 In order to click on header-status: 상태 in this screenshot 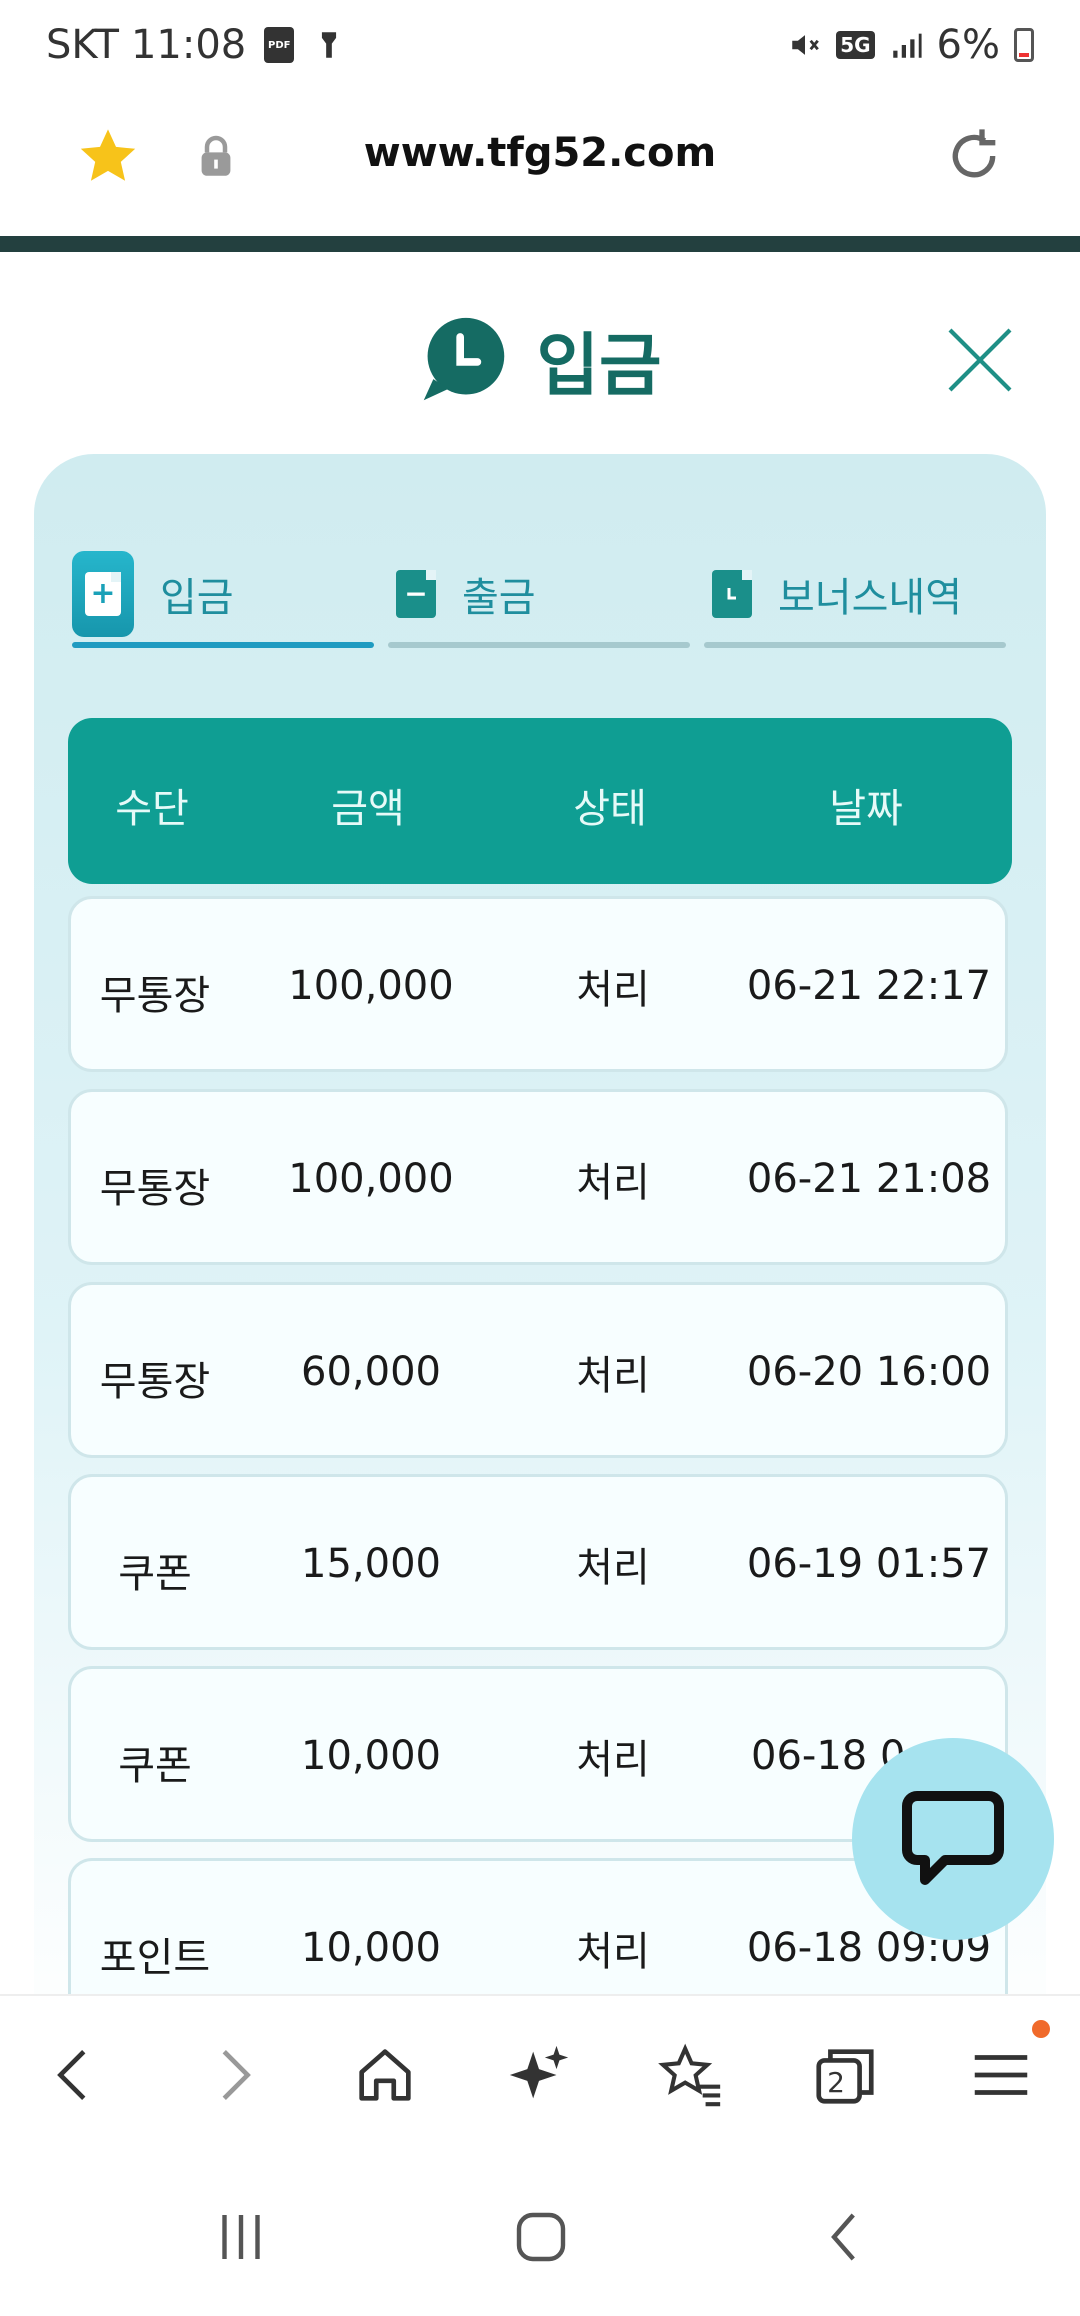, I will do `click(610, 809)`.